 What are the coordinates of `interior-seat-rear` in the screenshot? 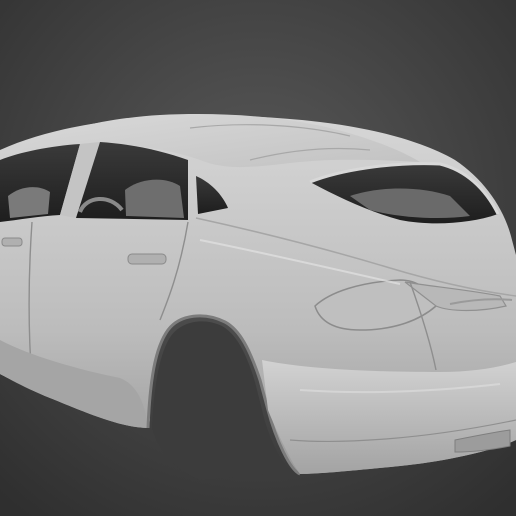 It's located at (154, 198).